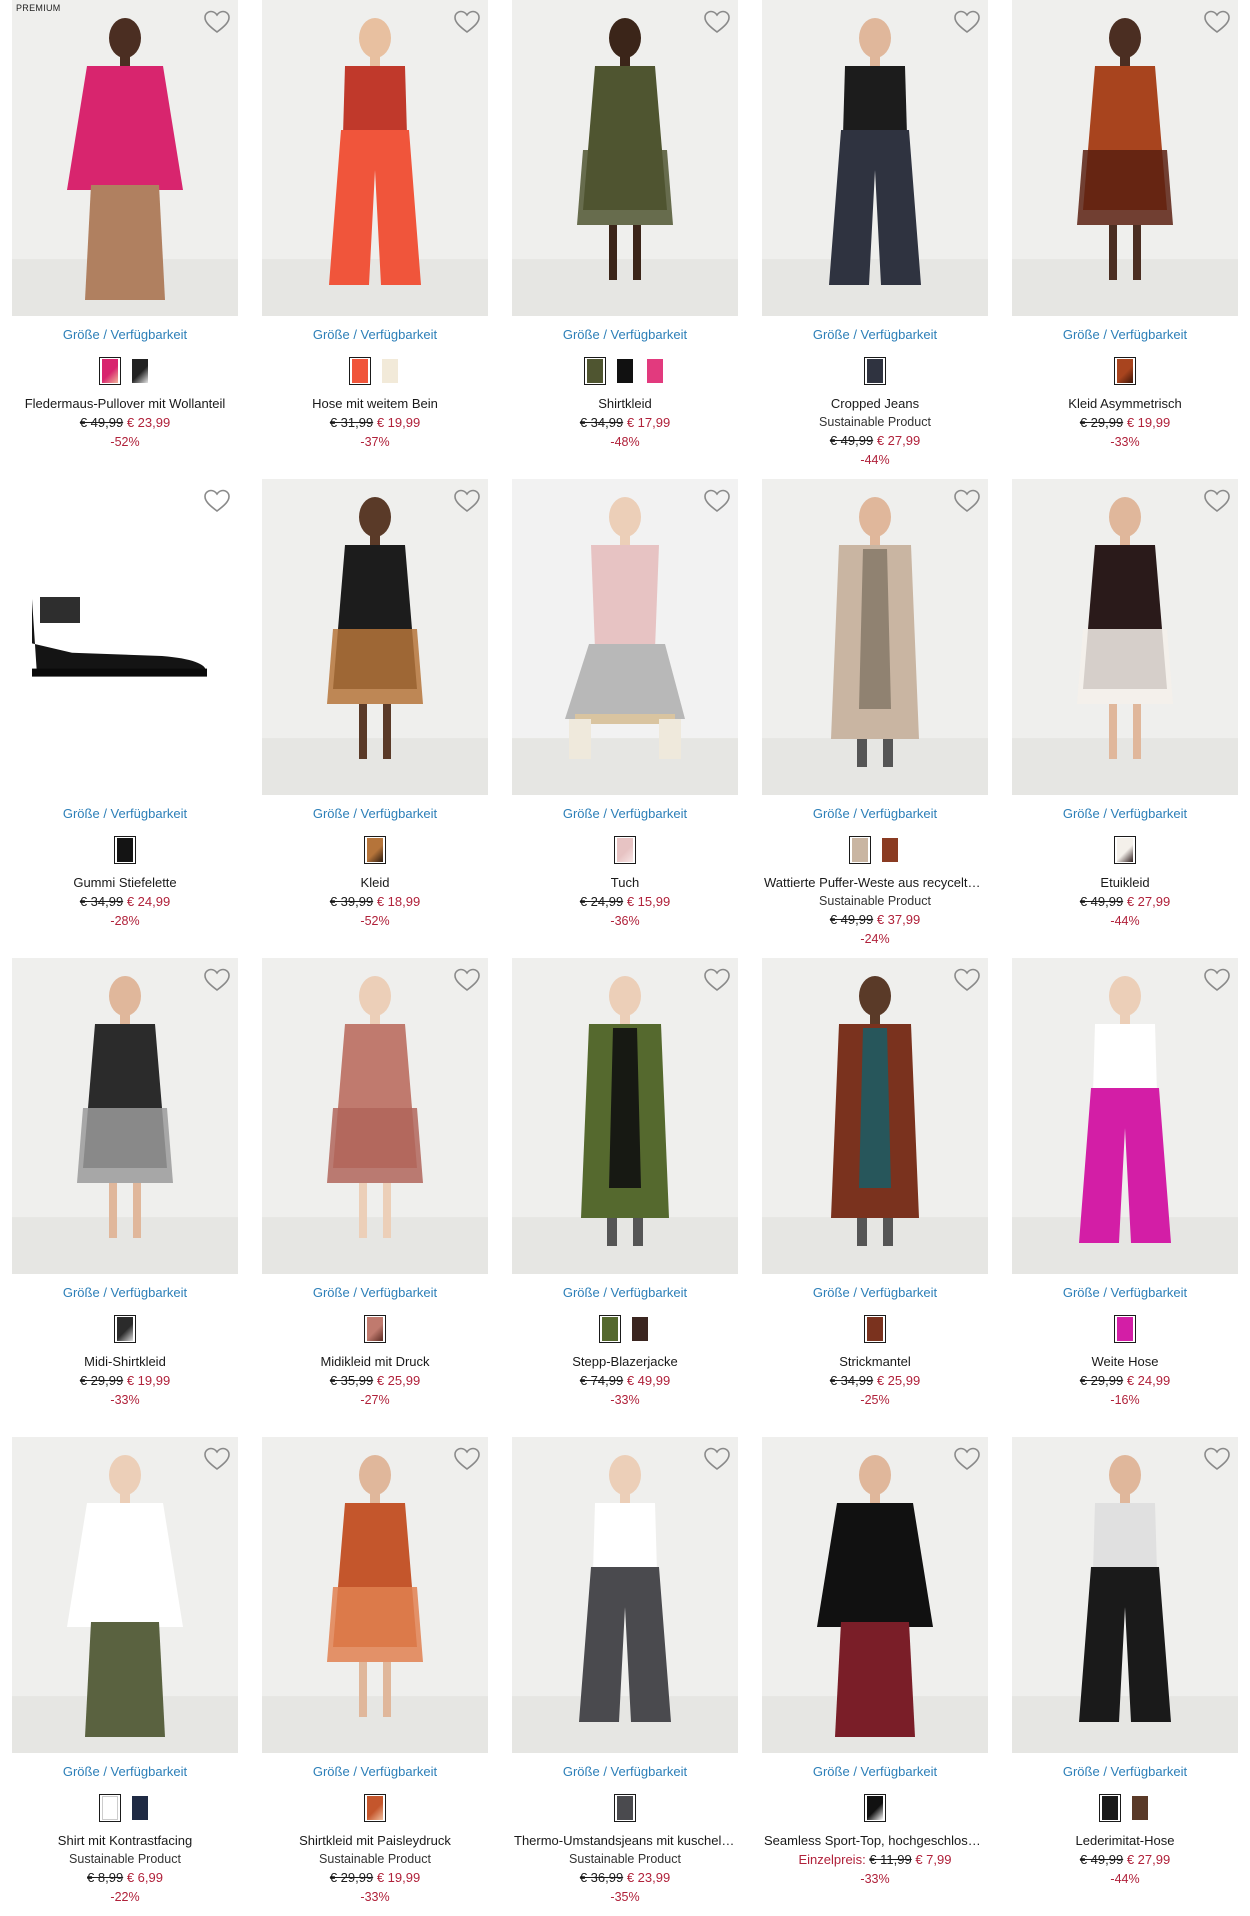 This screenshot has height=1916, width=1250. I want to click on product-name: Shirtkleid, so click(625, 404).